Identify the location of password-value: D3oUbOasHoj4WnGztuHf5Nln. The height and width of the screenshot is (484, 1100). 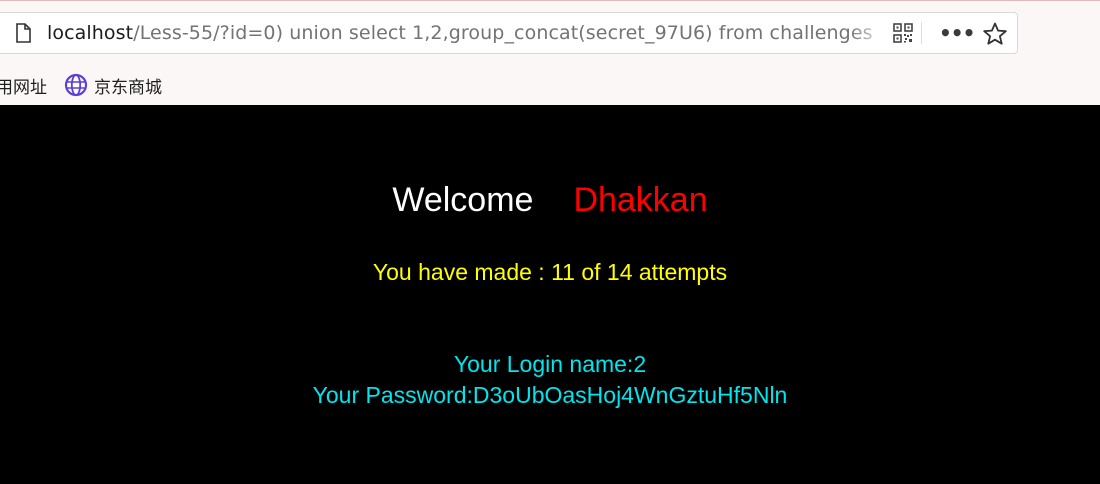
(630, 395).